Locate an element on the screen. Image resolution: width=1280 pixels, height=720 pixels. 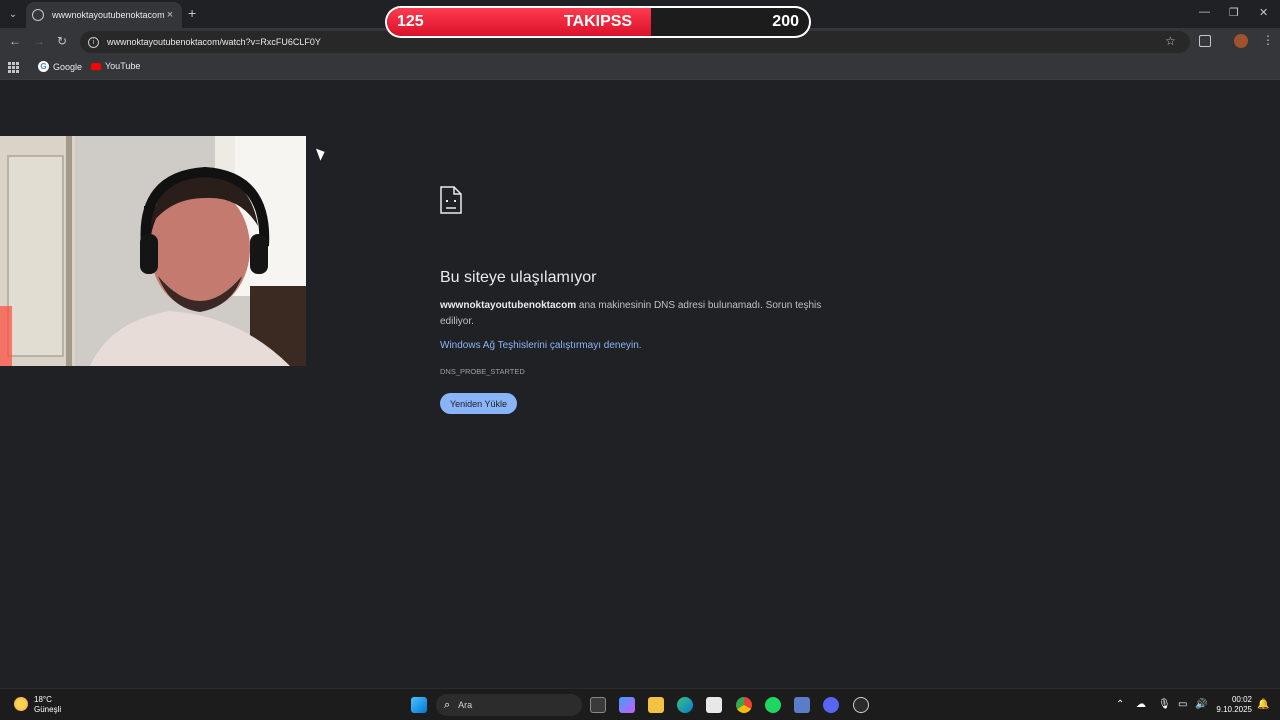
copilot-icon is located at coordinates (627, 705).